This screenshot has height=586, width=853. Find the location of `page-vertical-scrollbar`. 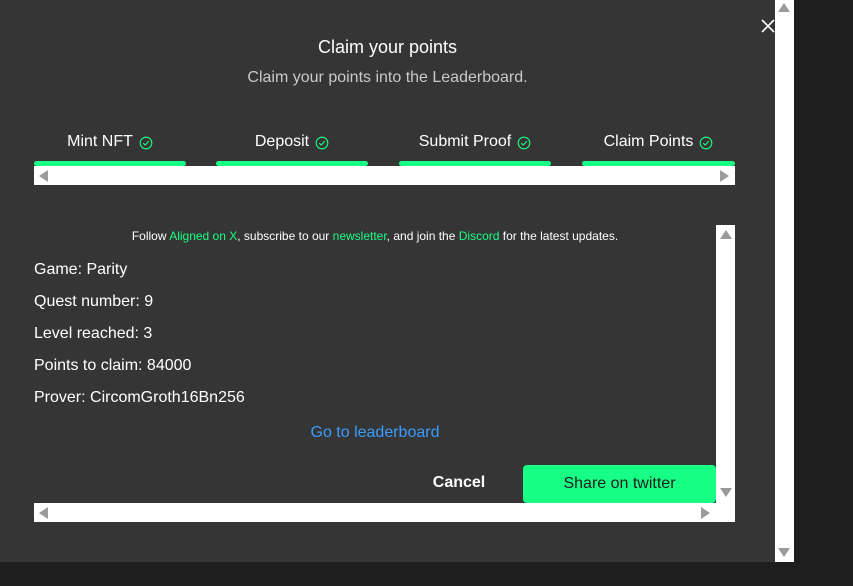

page-vertical-scrollbar is located at coordinates (784, 281).